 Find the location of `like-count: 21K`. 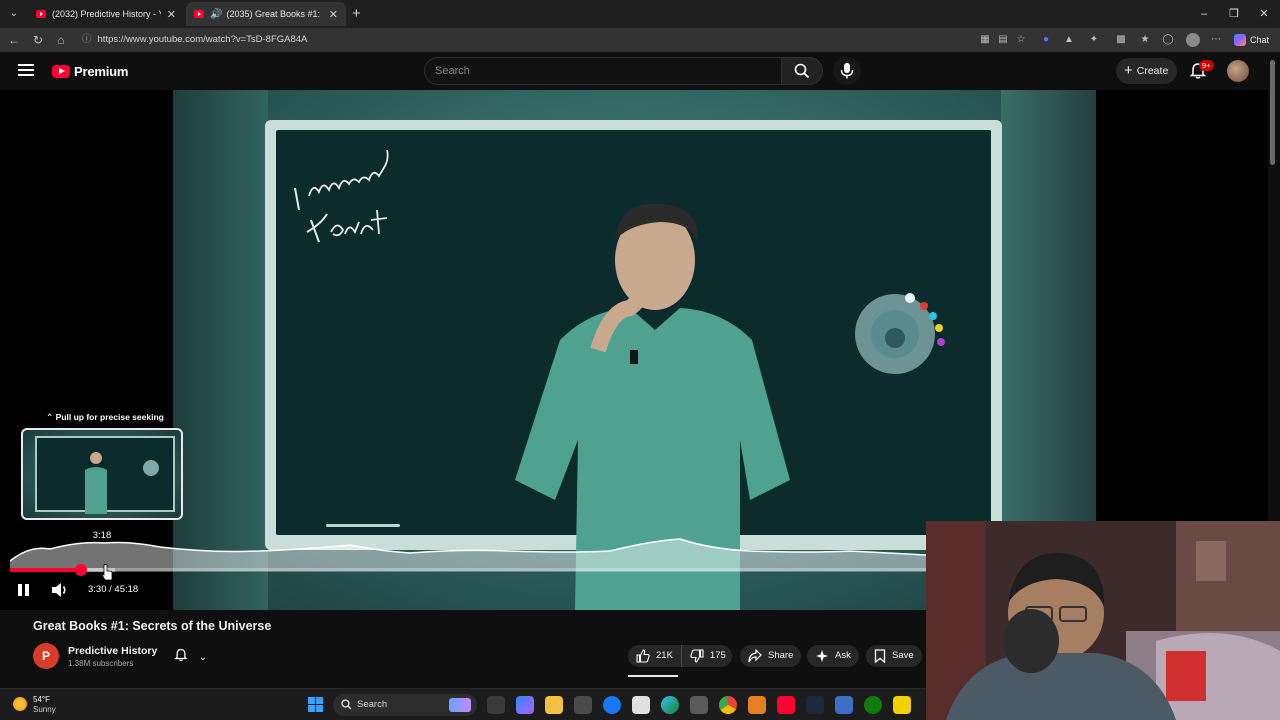

like-count: 21K is located at coordinates (664, 655).